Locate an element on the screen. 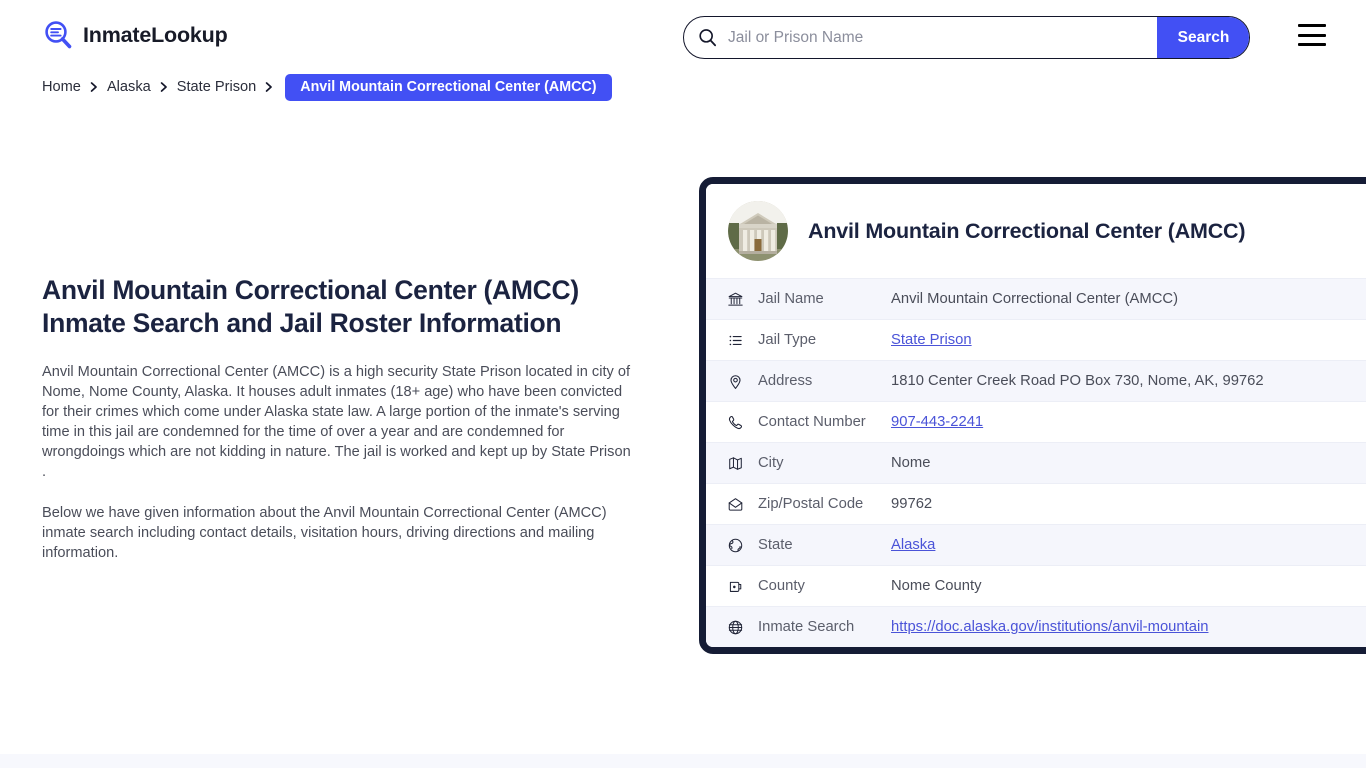 This screenshot has width=1366, height=768. search-input is located at coordinates (937, 37).